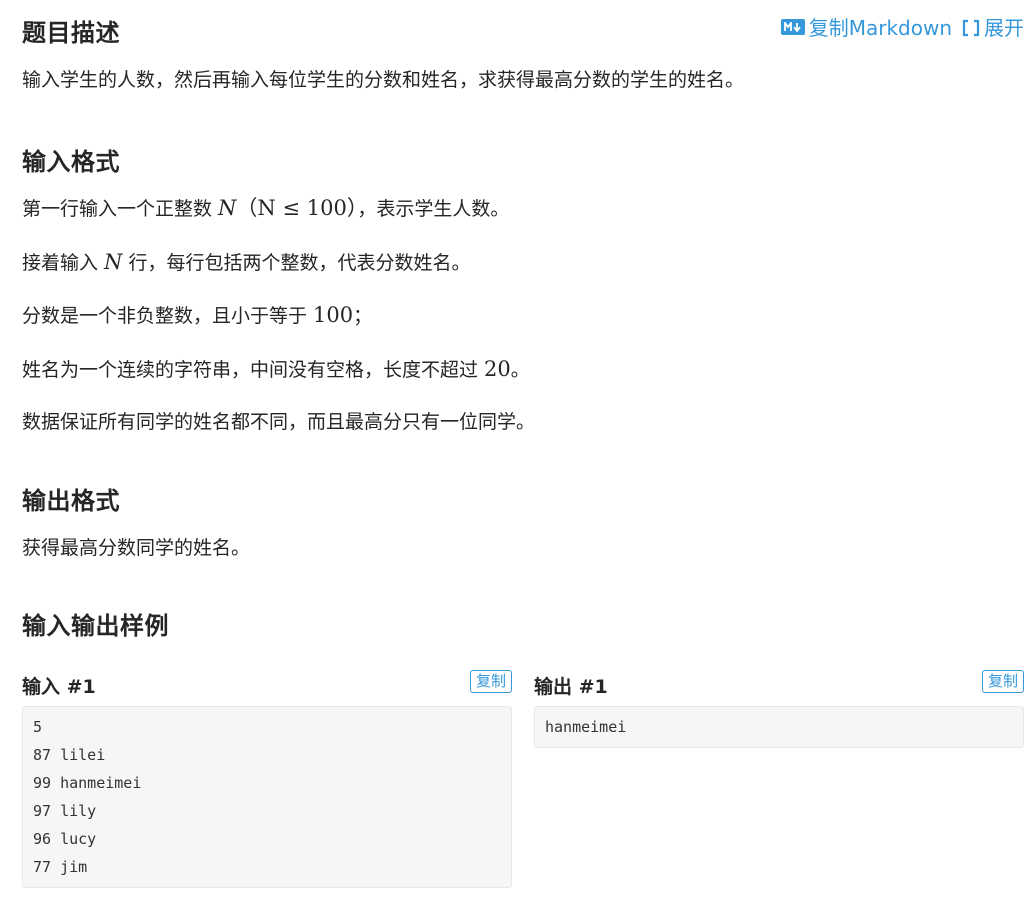 This screenshot has height=903, width=1027. I want to click on code-line: 77 jim, so click(60, 867).